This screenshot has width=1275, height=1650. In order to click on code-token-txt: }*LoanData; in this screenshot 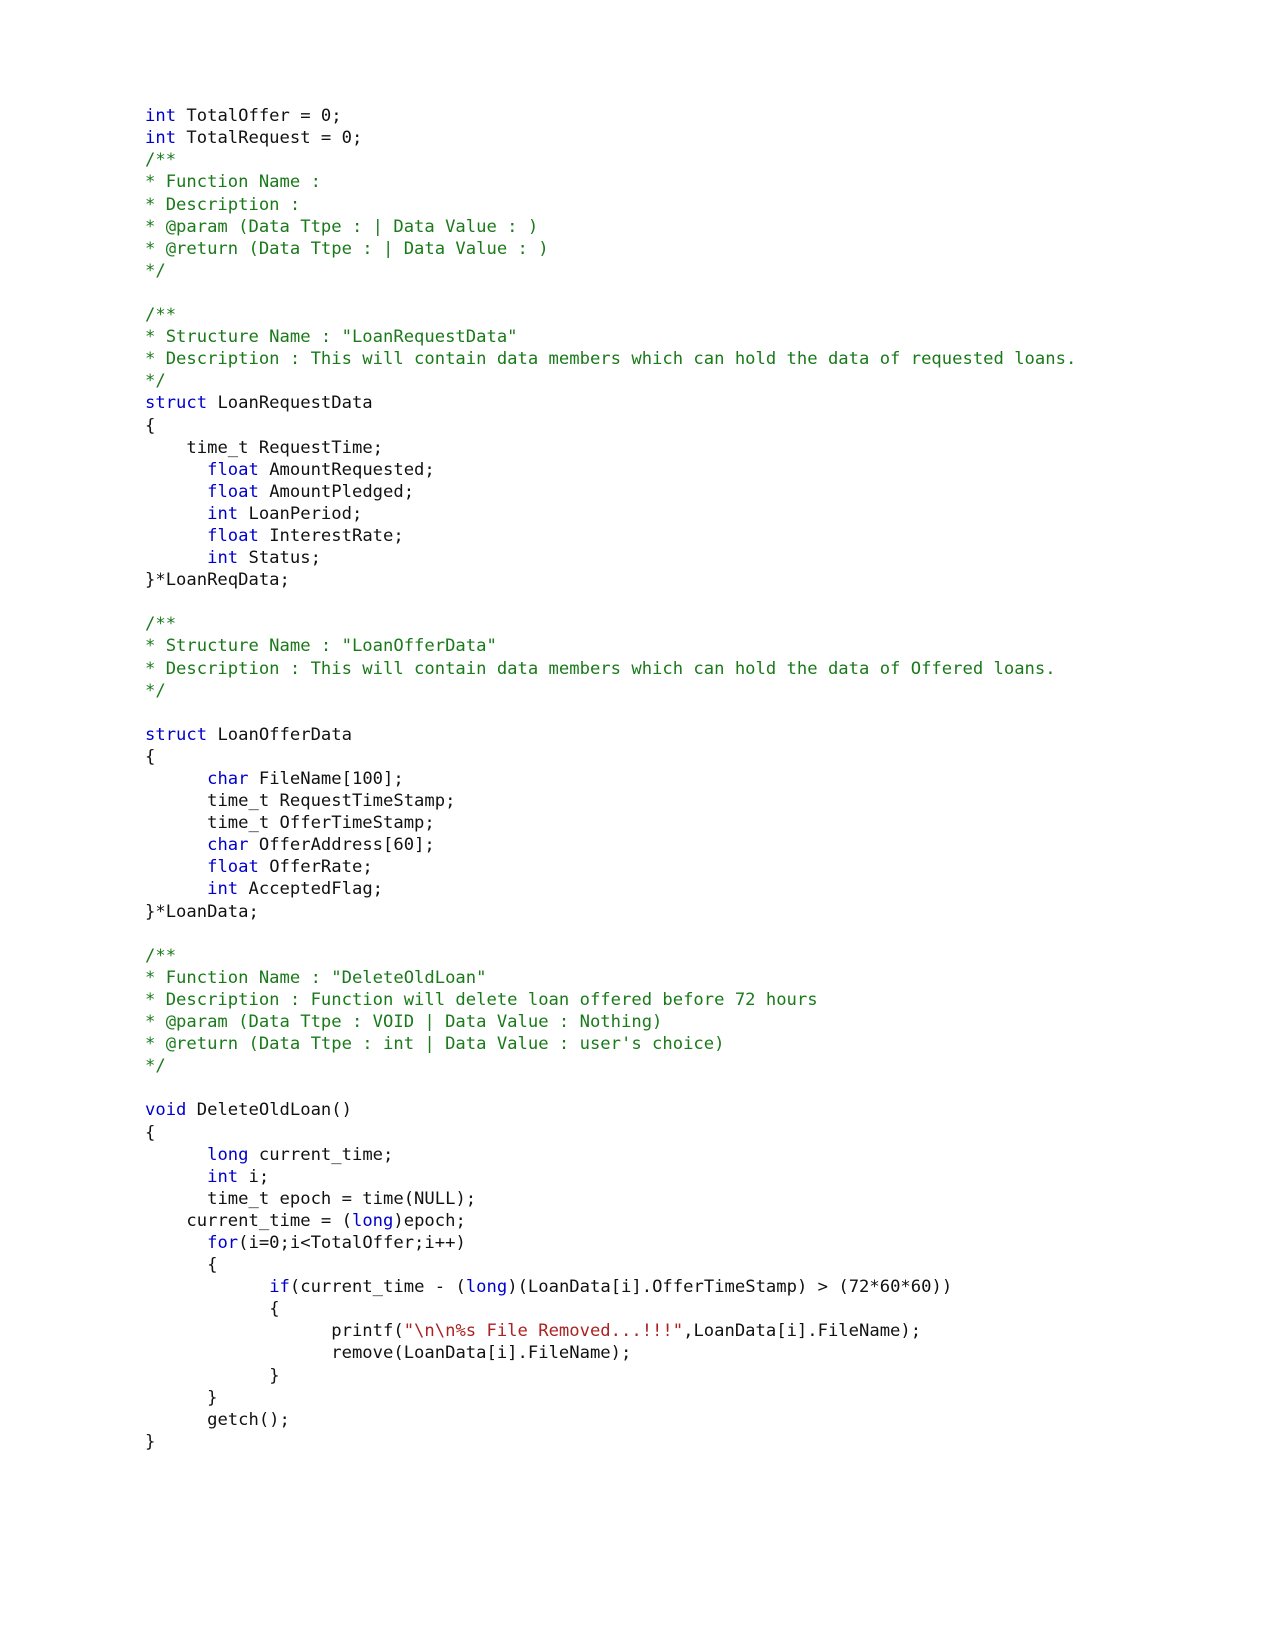, I will do `click(202, 911)`.